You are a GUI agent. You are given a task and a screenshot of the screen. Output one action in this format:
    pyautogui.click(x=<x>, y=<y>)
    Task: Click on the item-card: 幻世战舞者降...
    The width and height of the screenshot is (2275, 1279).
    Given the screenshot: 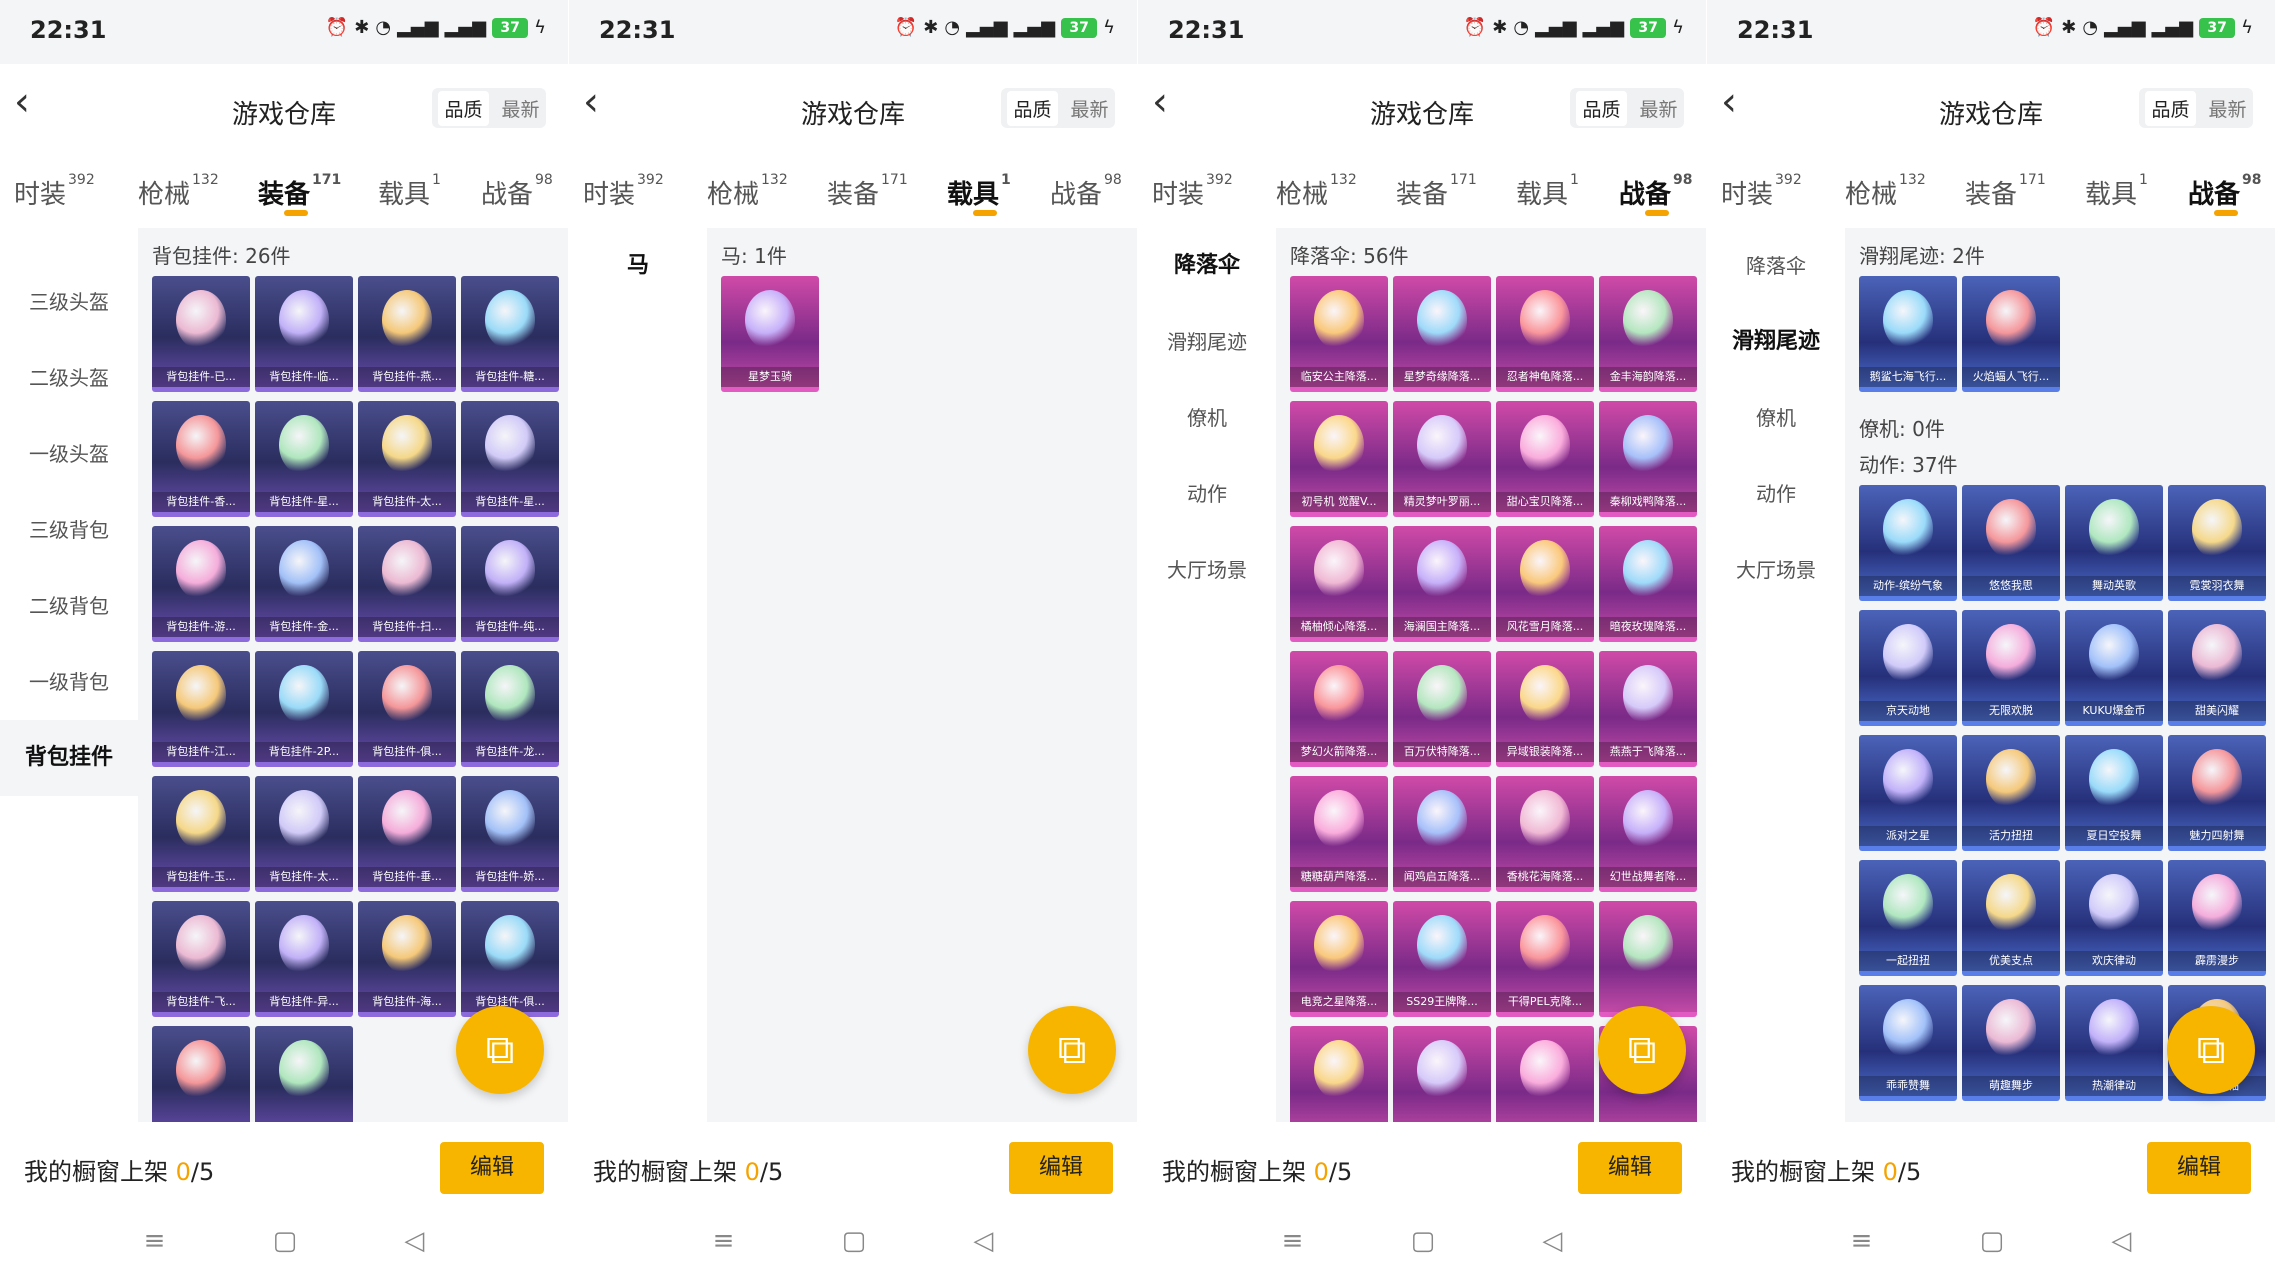 What is the action you would take?
    pyautogui.click(x=1648, y=834)
    